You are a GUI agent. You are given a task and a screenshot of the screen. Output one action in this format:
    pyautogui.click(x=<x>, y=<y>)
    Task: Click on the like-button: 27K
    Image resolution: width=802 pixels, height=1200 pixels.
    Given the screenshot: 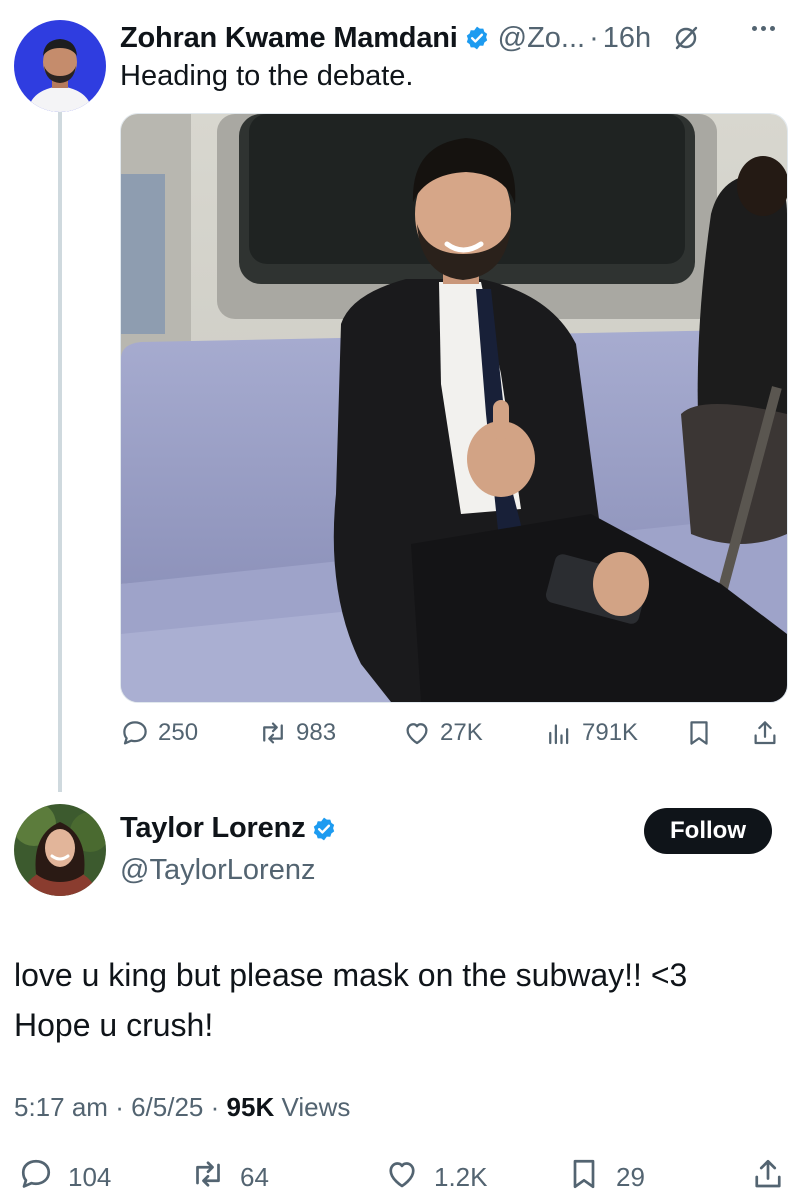 What is the action you would take?
    pyautogui.click(x=442, y=733)
    